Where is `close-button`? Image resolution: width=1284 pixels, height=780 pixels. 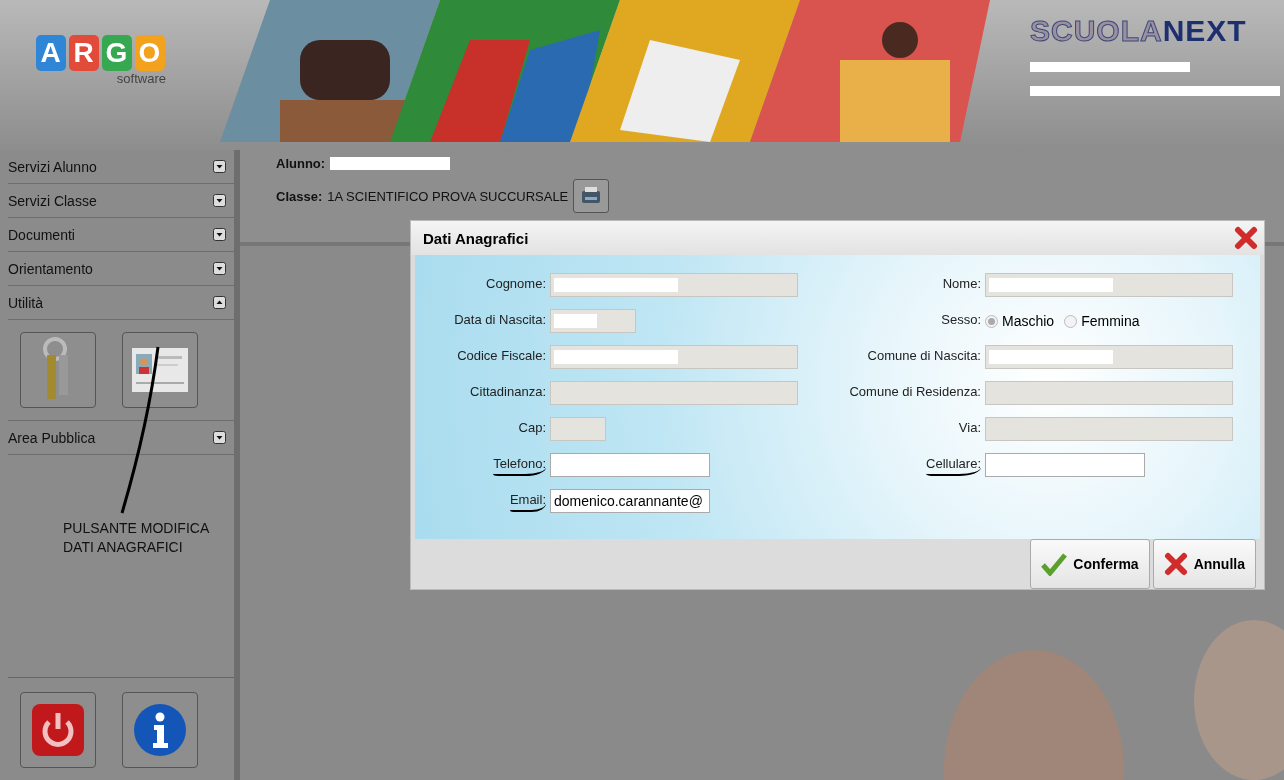
close-button is located at coordinates (1246, 238).